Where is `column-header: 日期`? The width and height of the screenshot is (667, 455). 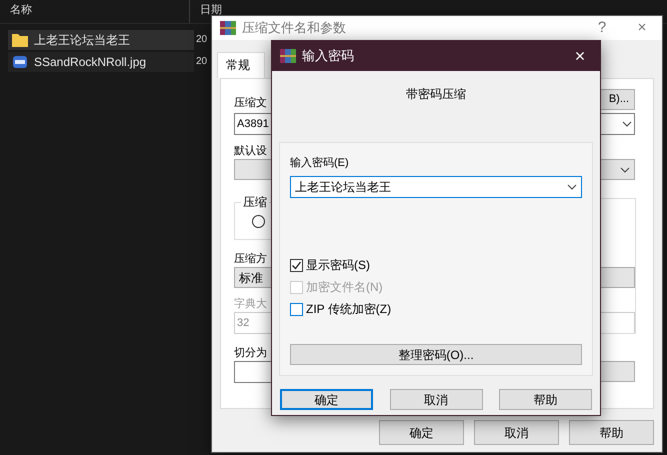 column-header: 日期 is located at coordinates (206, 10).